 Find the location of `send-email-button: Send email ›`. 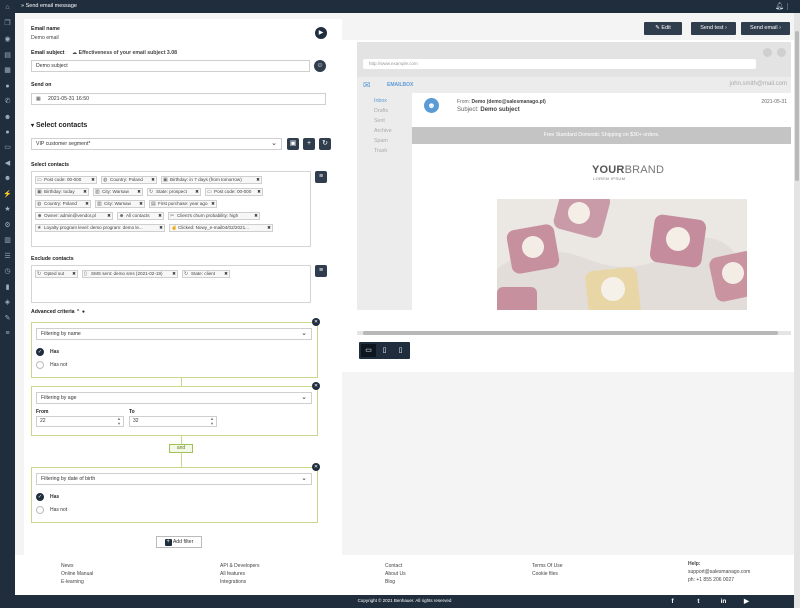

send-email-button: Send email › is located at coordinates (765, 28).